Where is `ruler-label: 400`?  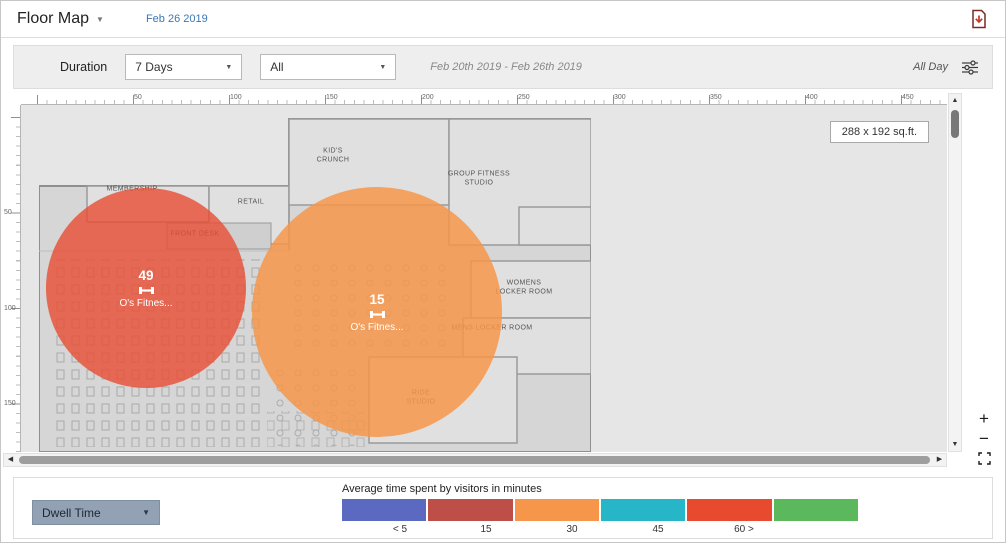
ruler-label: 400 is located at coordinates (812, 97).